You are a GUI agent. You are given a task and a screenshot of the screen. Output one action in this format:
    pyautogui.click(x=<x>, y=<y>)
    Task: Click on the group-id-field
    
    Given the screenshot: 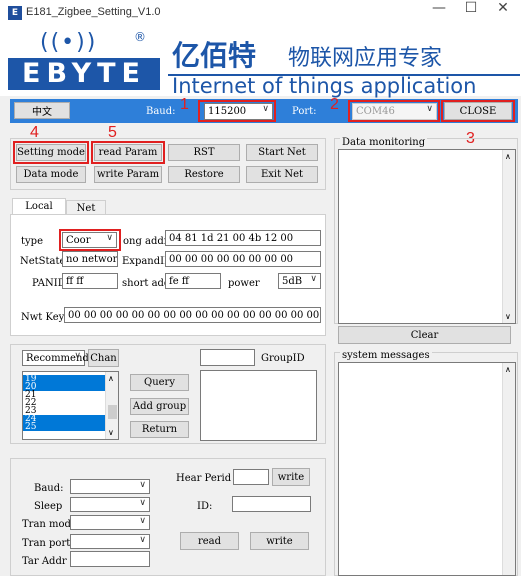 What is the action you would take?
    pyautogui.click(x=227, y=357)
    